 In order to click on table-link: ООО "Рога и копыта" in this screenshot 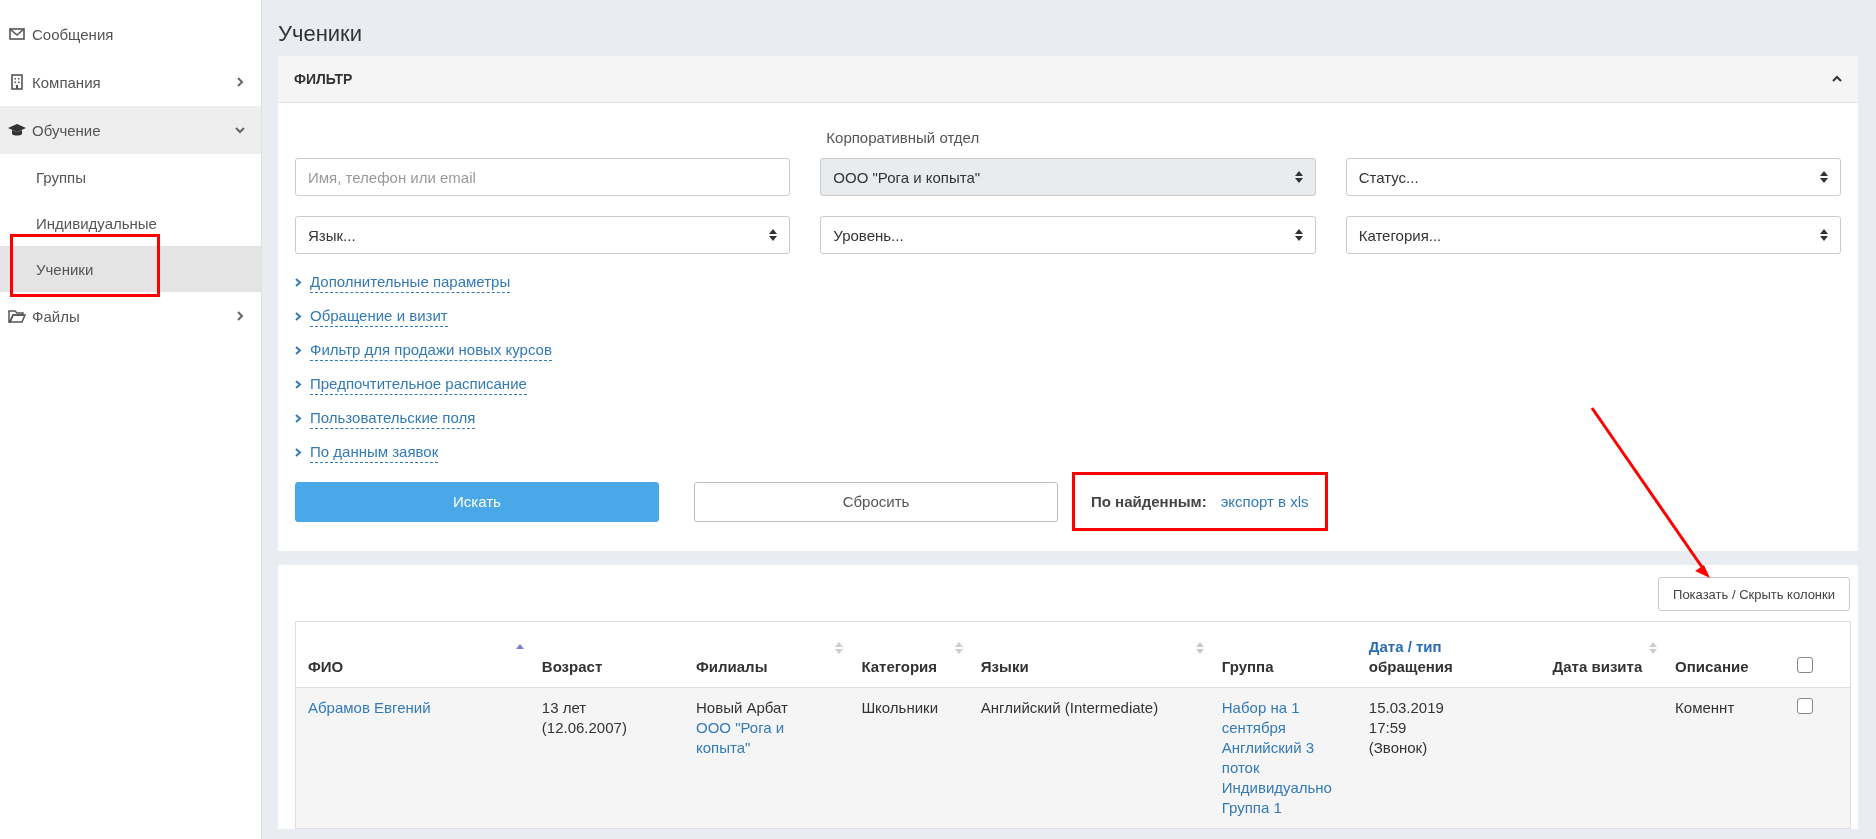, I will do `click(767, 738)`.